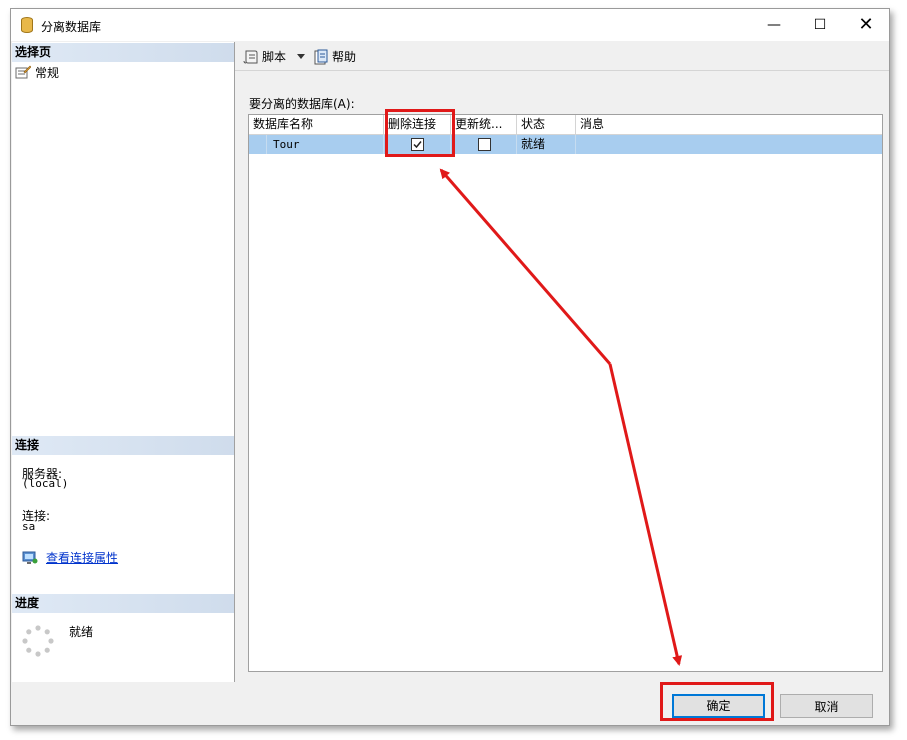 The height and width of the screenshot is (740, 907). Describe the element at coordinates (525, 266) in the screenshot. I see `annotation-arrow-to-checkbox` at that location.